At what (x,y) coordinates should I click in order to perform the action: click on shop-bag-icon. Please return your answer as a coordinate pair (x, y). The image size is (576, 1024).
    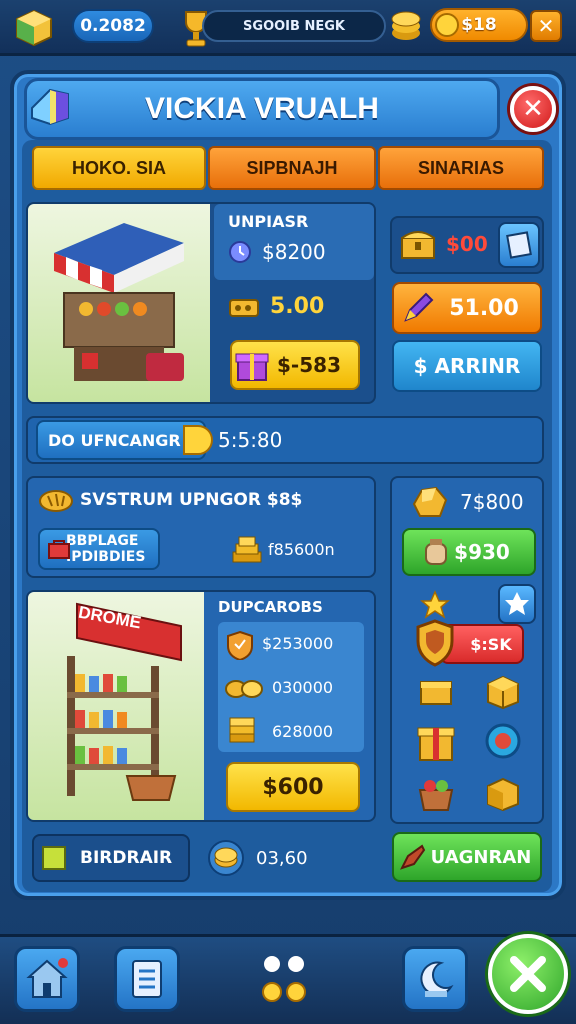
    Looking at the image, I should click on (59, 549).